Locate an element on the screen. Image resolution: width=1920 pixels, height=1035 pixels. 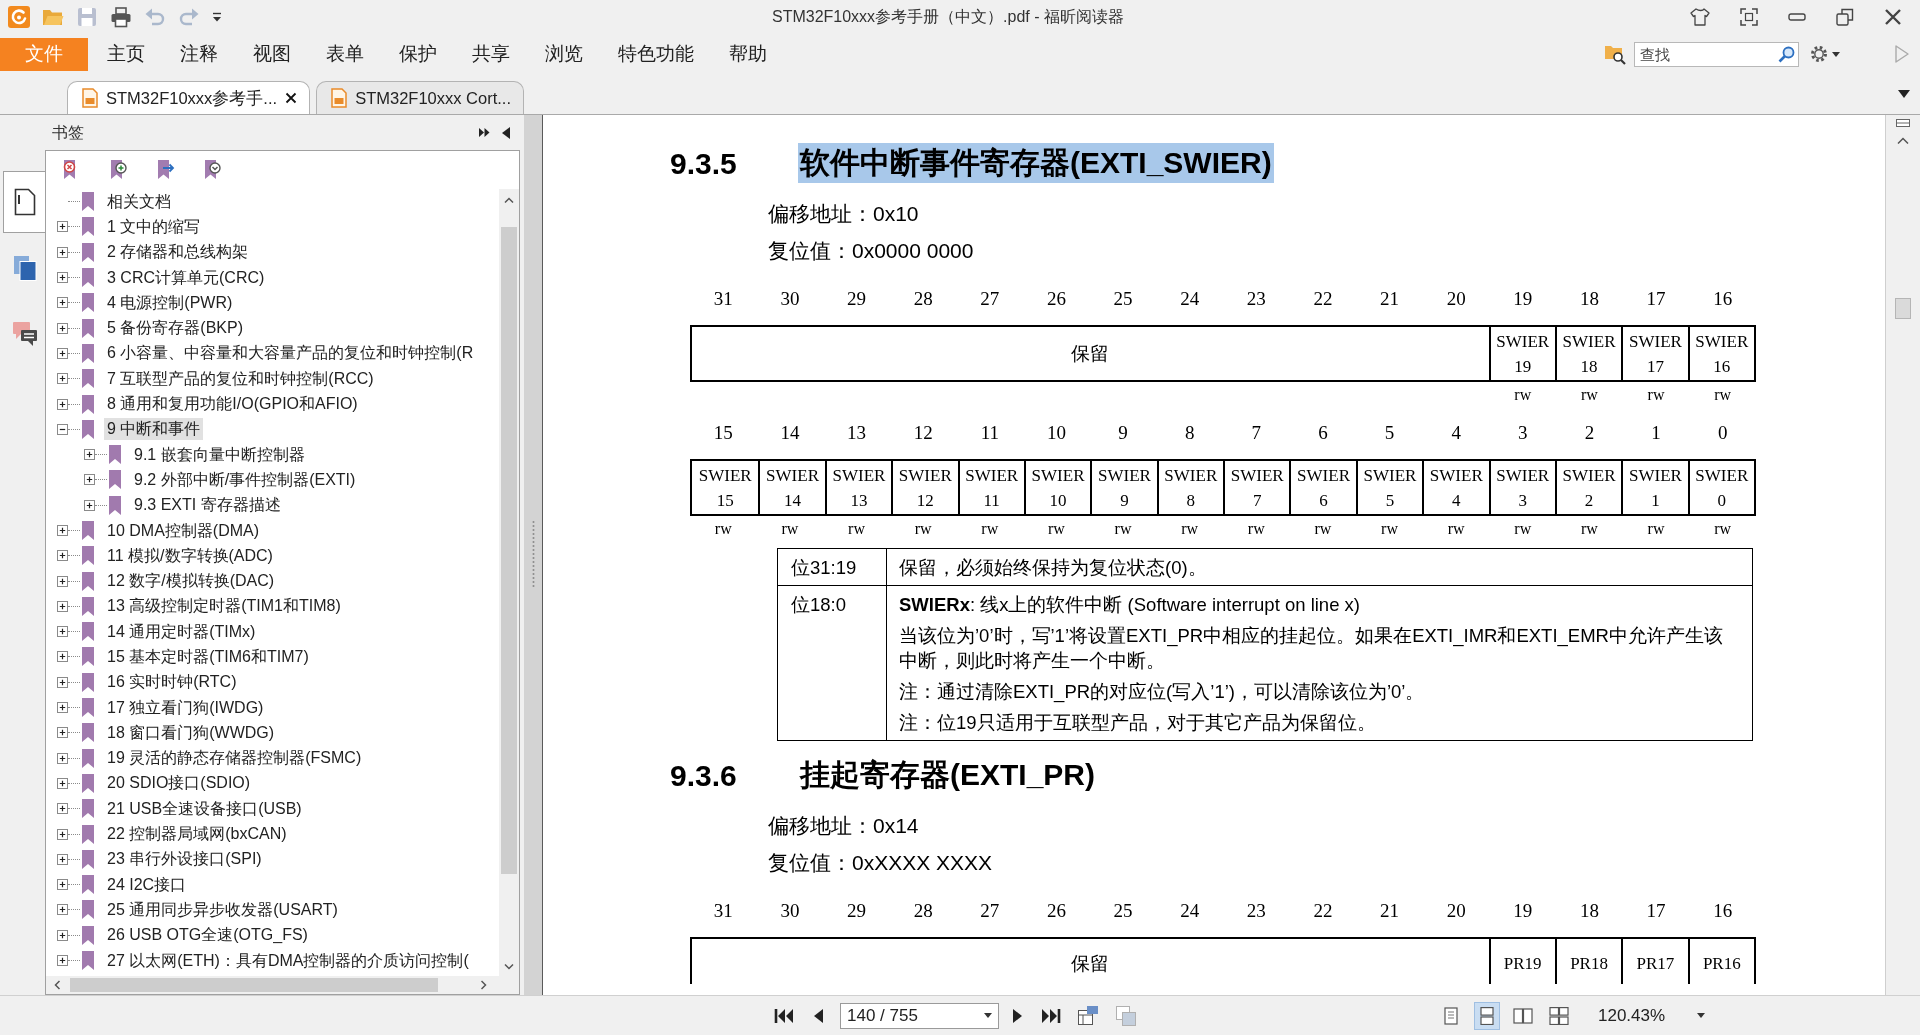
ribbon-tab: 共享 is located at coordinates (491, 54).